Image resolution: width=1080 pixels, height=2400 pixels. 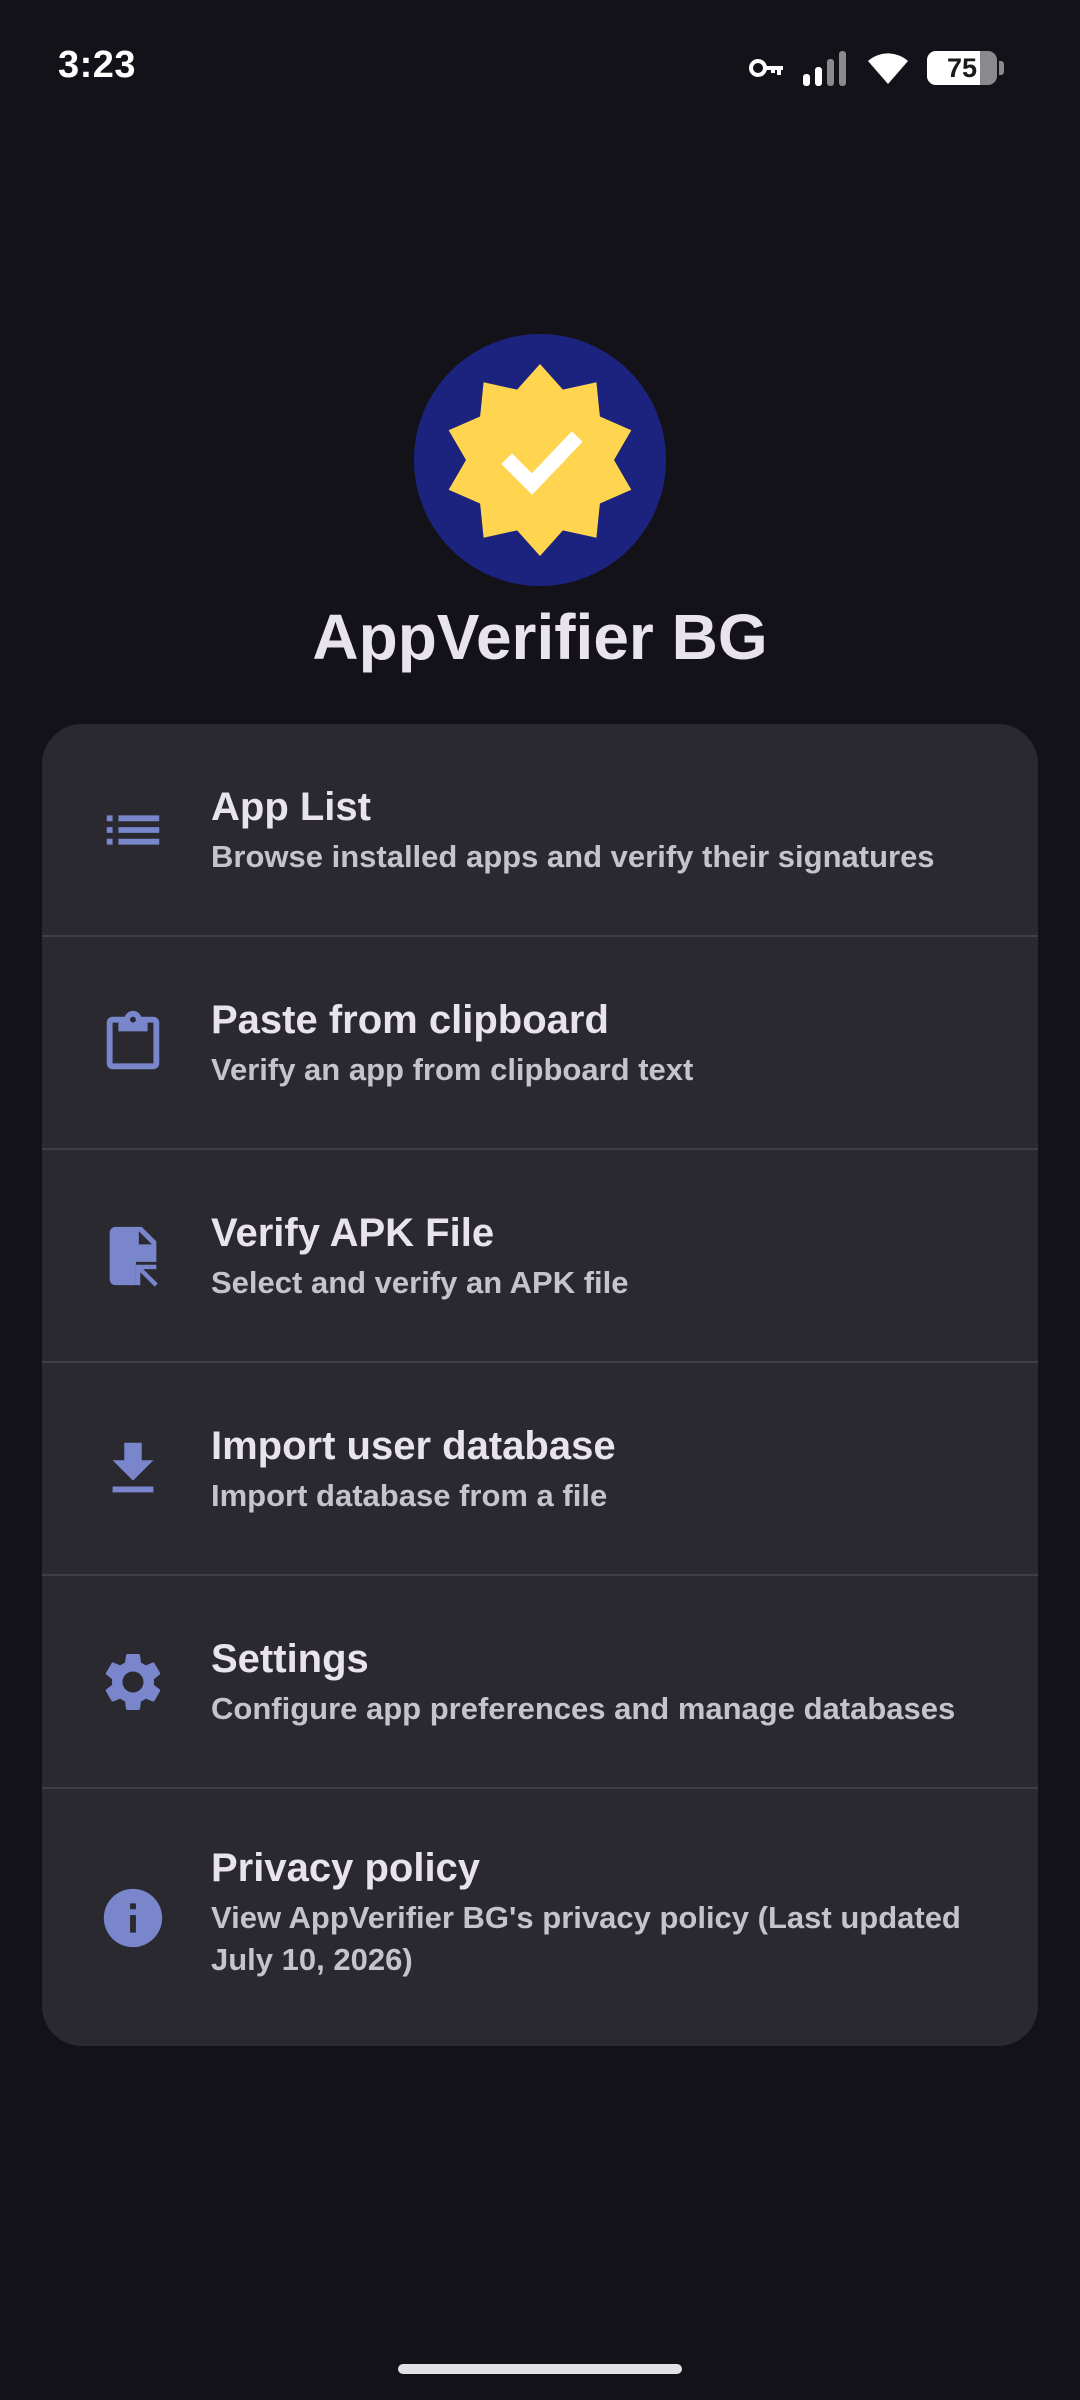 I want to click on battery-tip, so click(x=1001, y=68).